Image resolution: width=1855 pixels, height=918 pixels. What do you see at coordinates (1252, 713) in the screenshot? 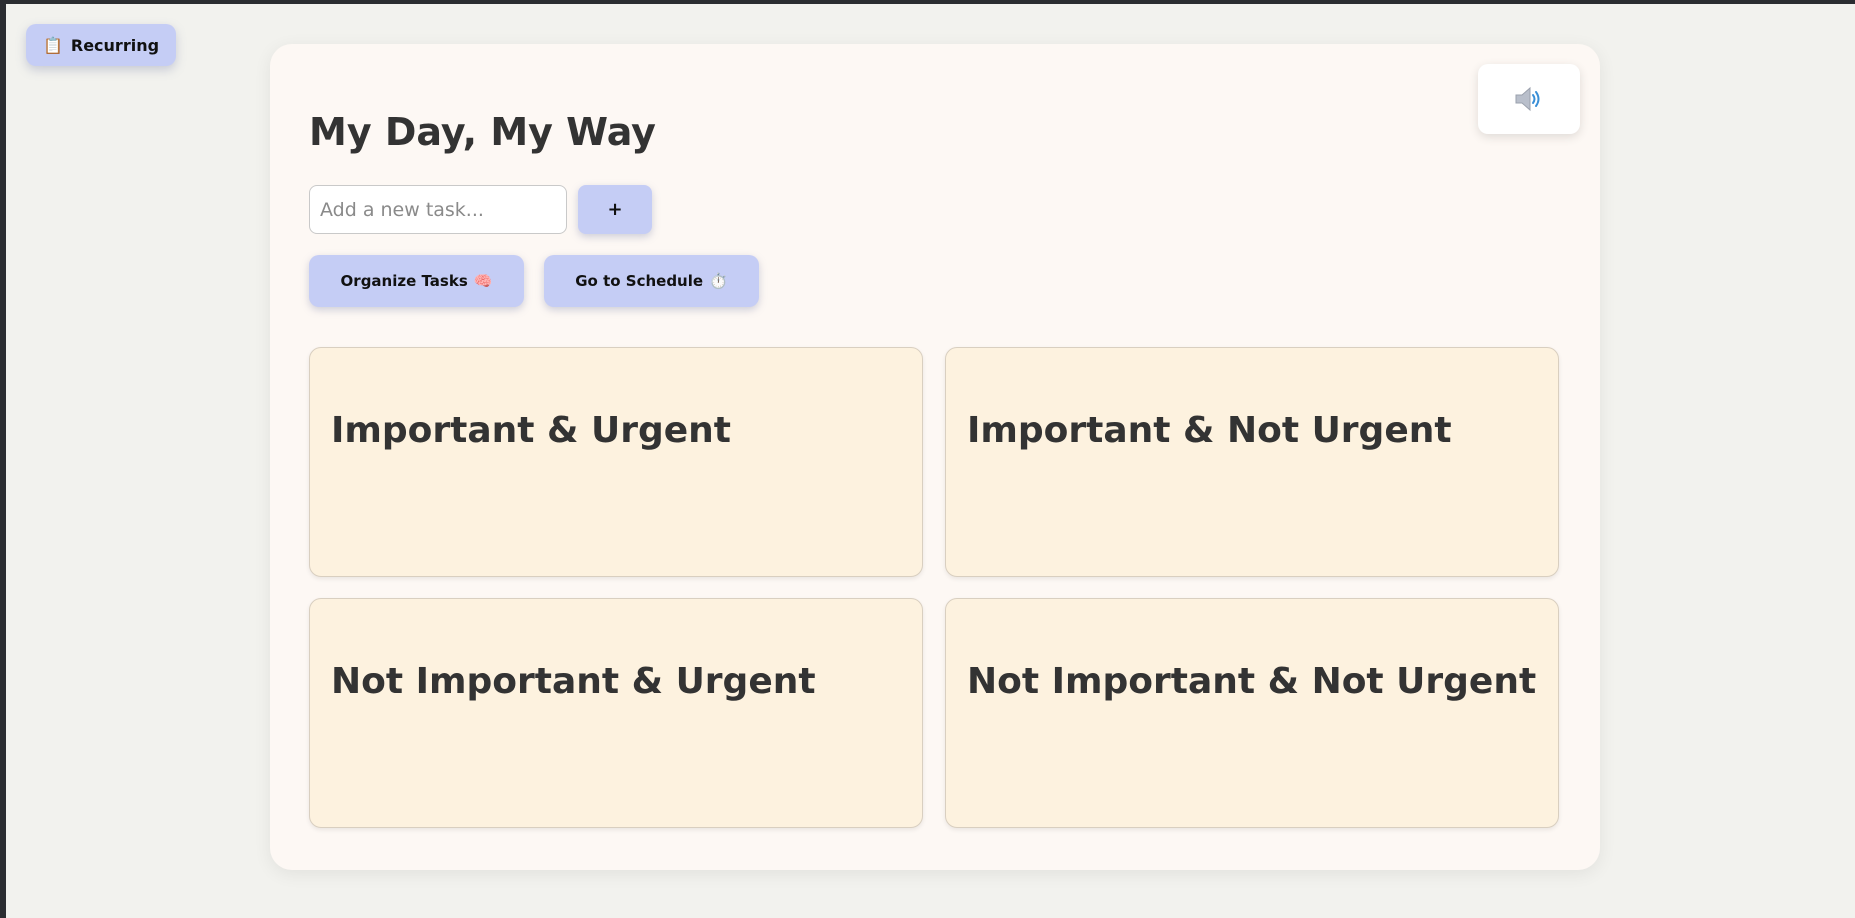
I see `quadrant-not-important-not-urgent: Not Important & Not Urgent` at bounding box center [1252, 713].